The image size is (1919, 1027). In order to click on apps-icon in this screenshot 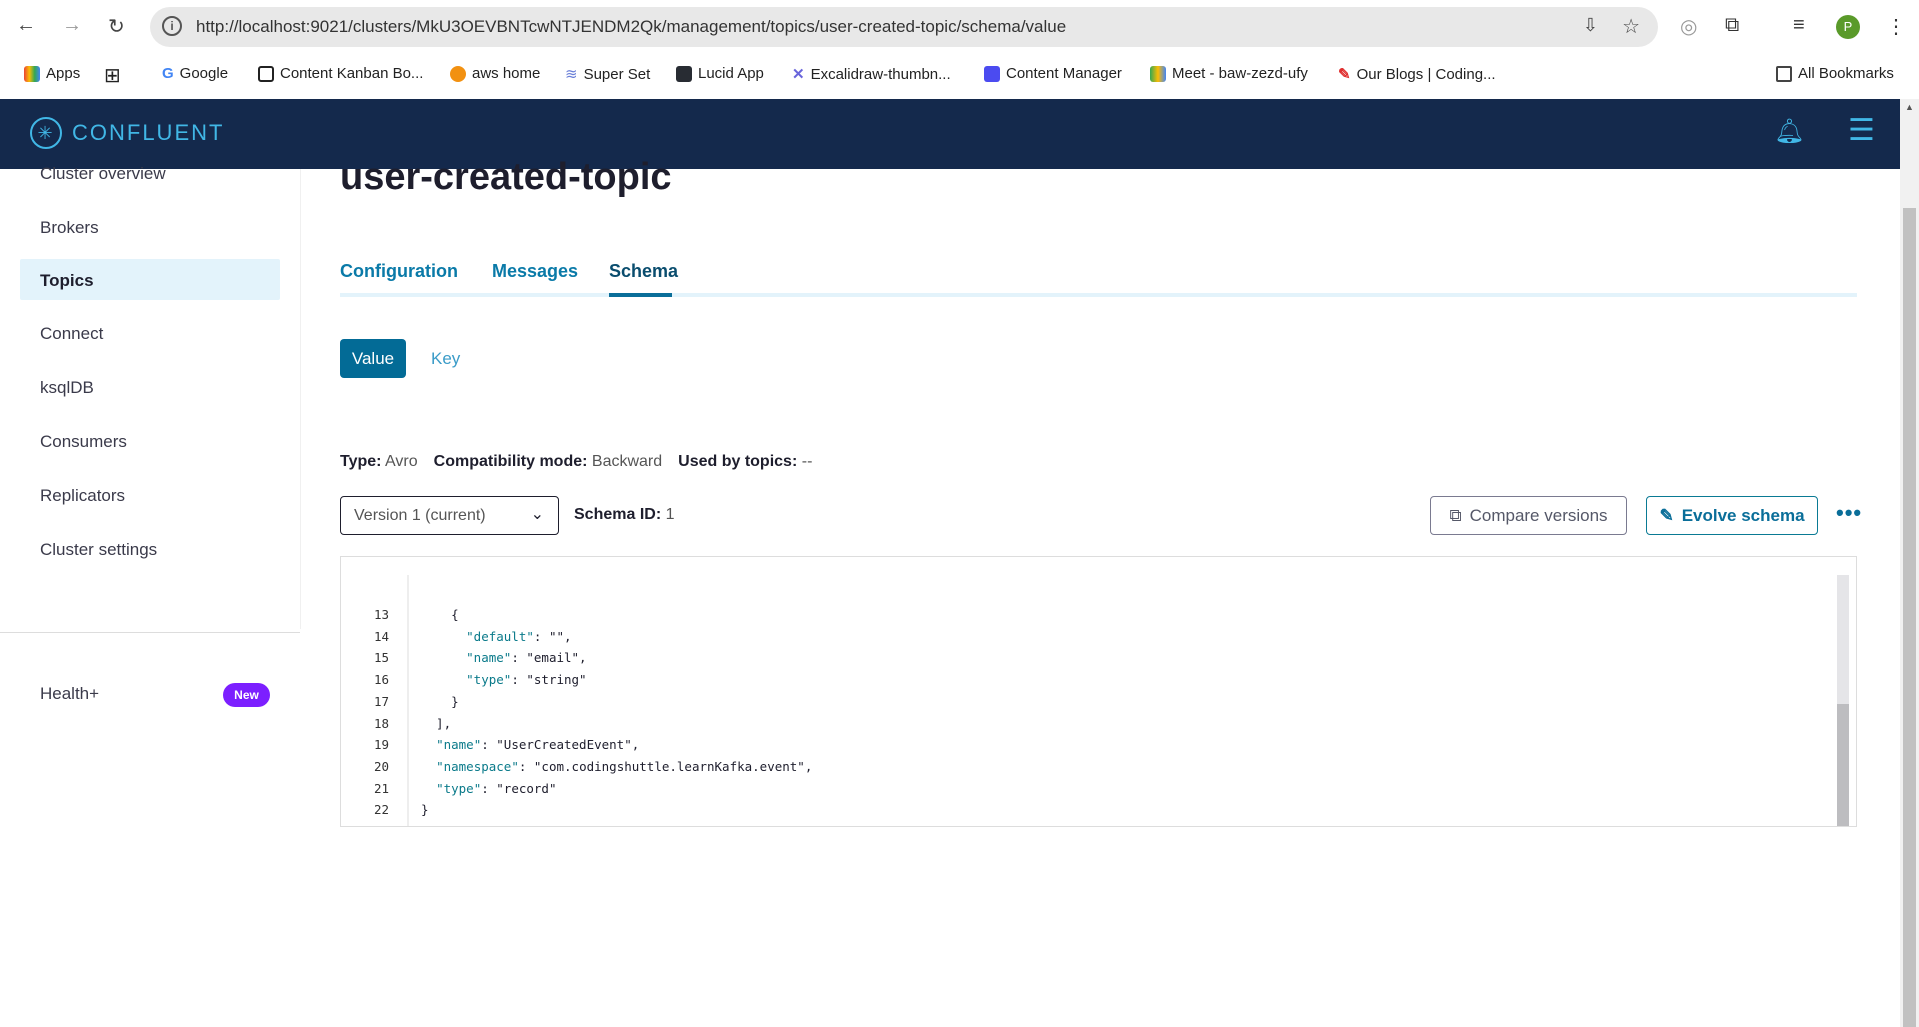, I will do `click(32, 73)`.